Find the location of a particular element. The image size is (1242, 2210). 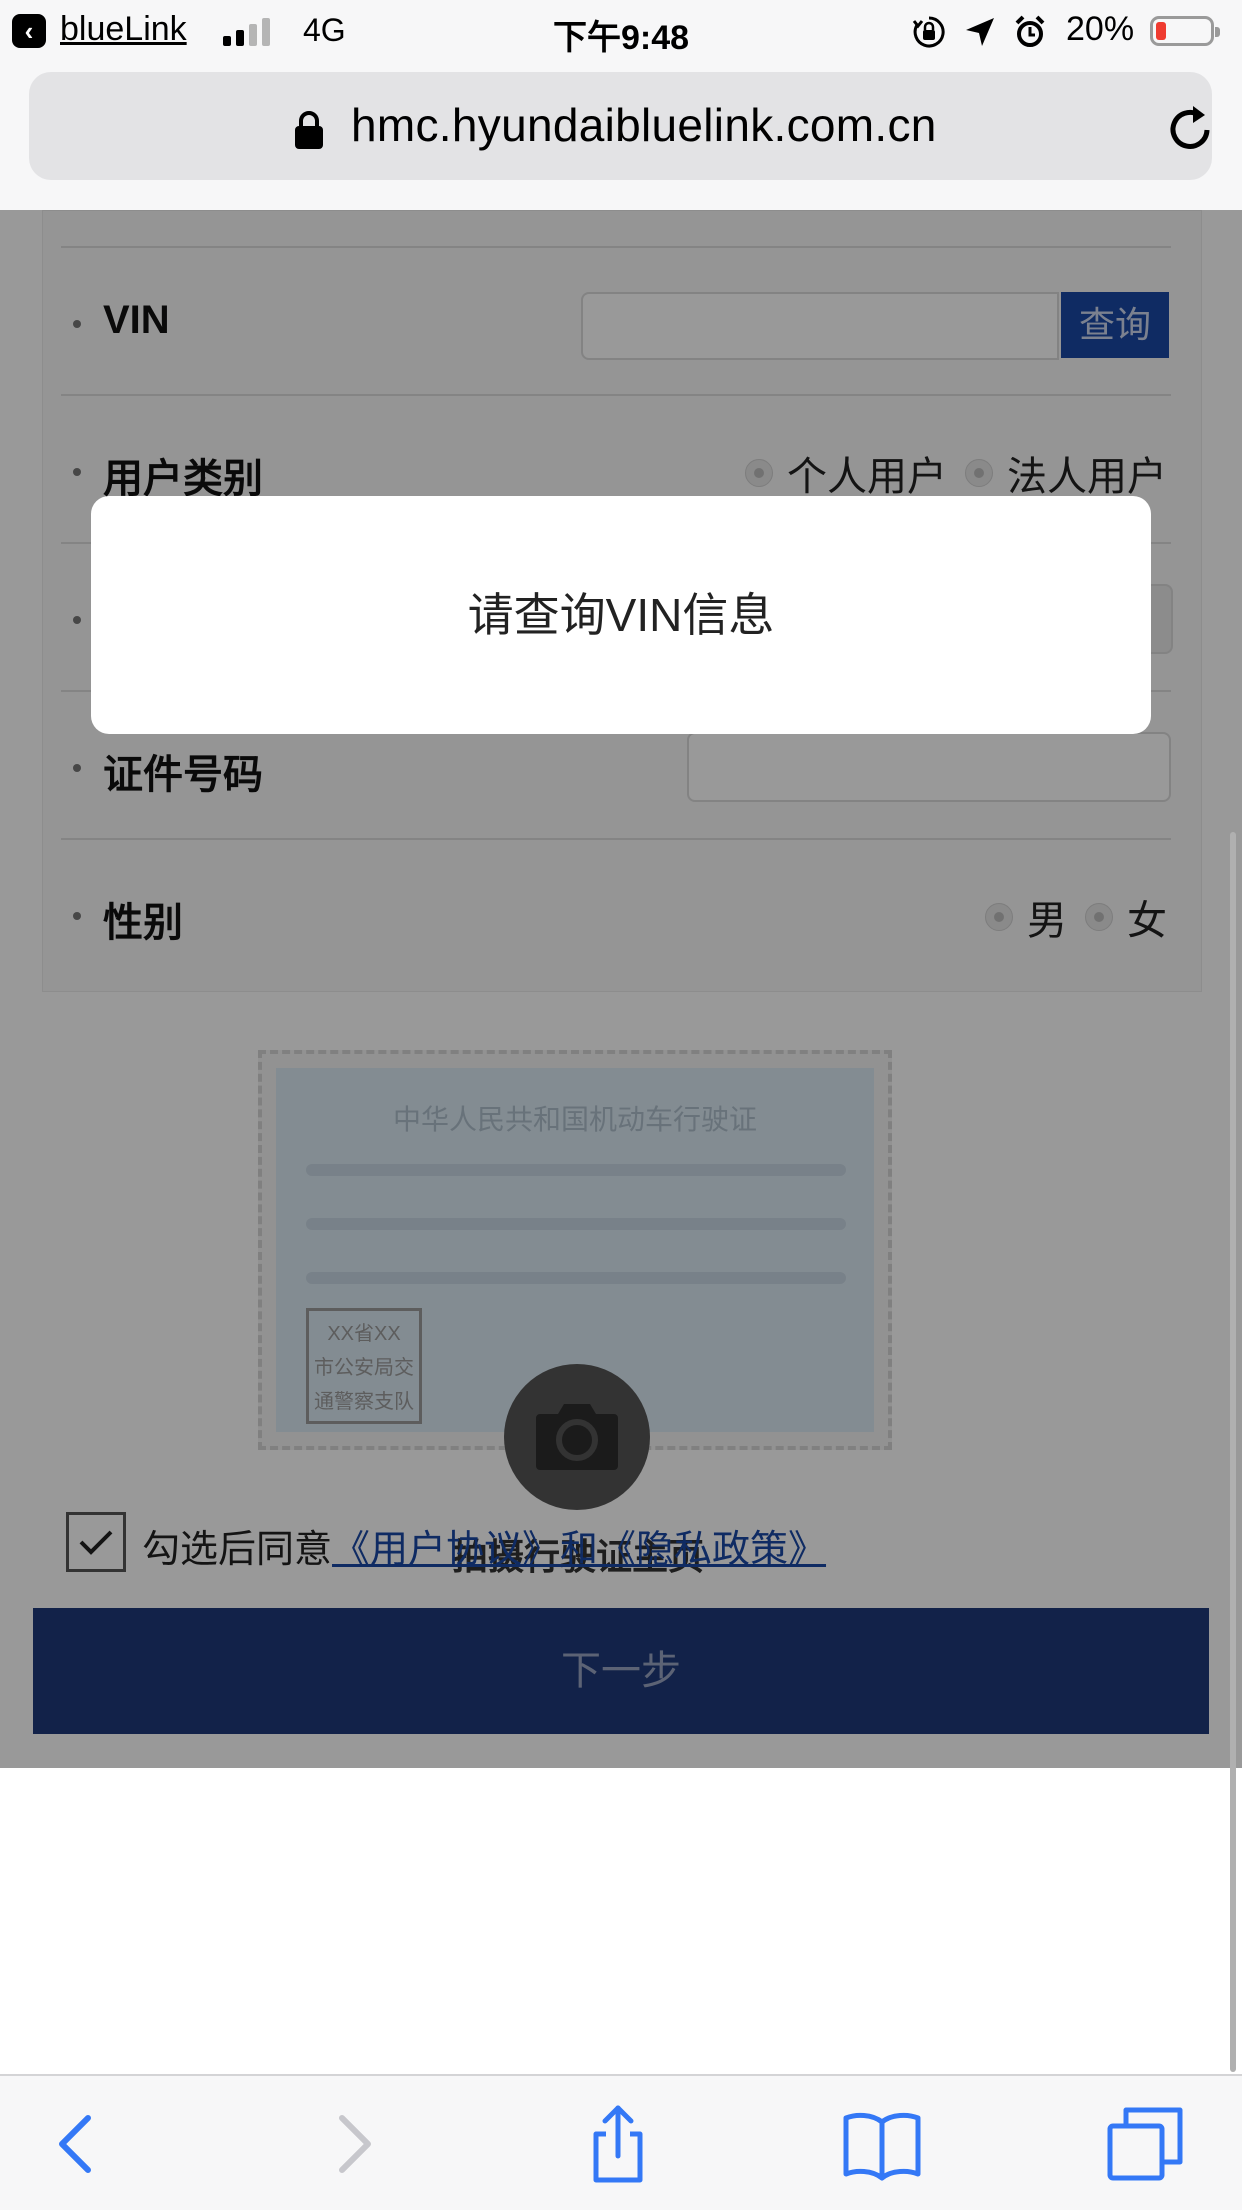

bookmarks-icon is located at coordinates (882, 2144).